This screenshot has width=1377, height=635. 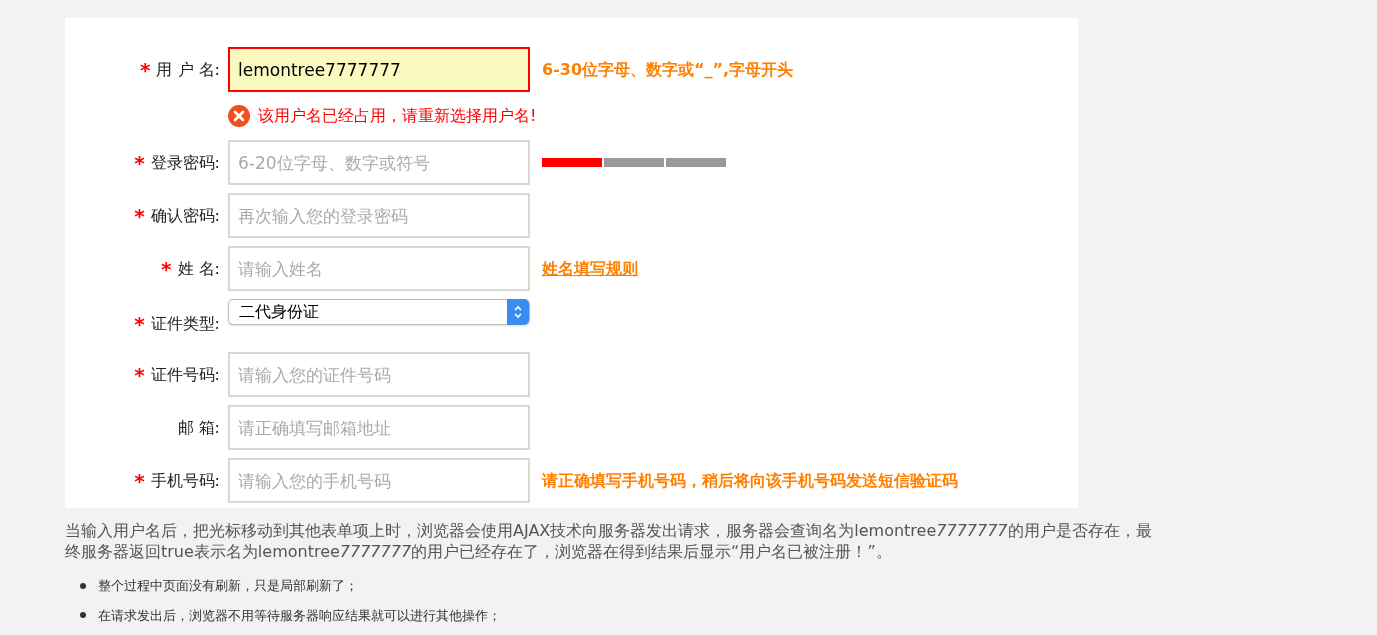 What do you see at coordinates (188, 69) in the screenshot?
I see `field-label: 用 户 名:` at bounding box center [188, 69].